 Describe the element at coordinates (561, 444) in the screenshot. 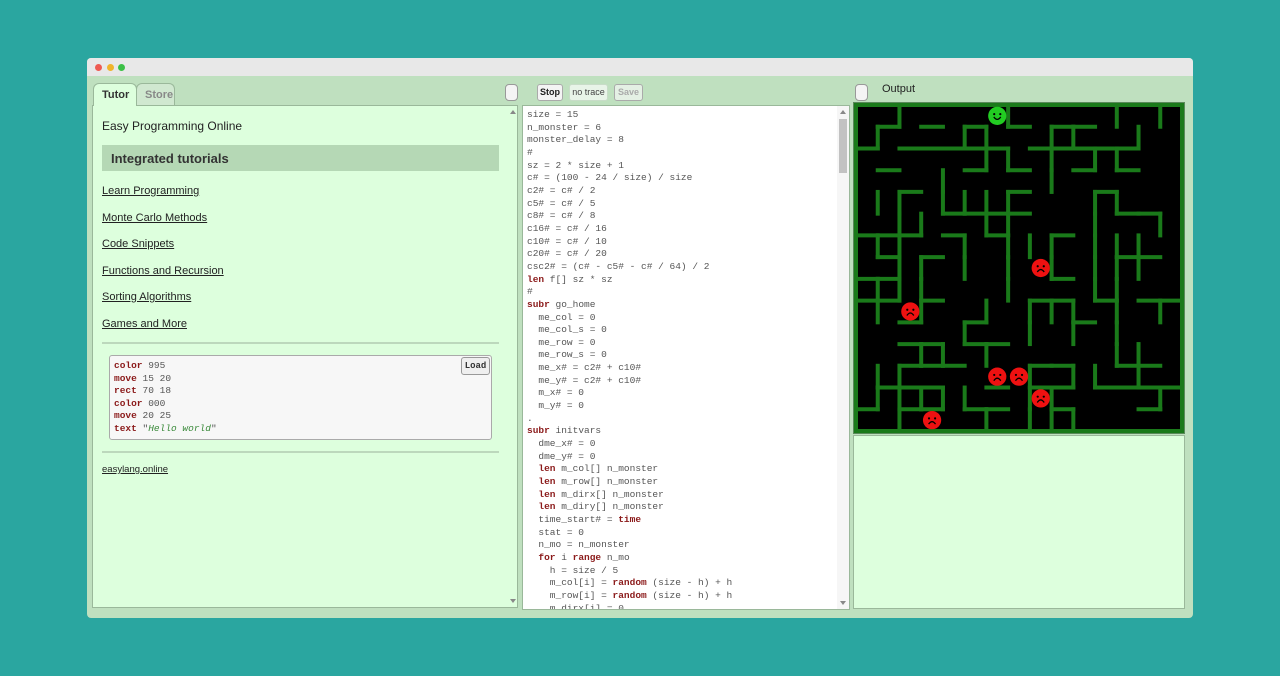

I see `code-line: dme_x# = 0` at that location.